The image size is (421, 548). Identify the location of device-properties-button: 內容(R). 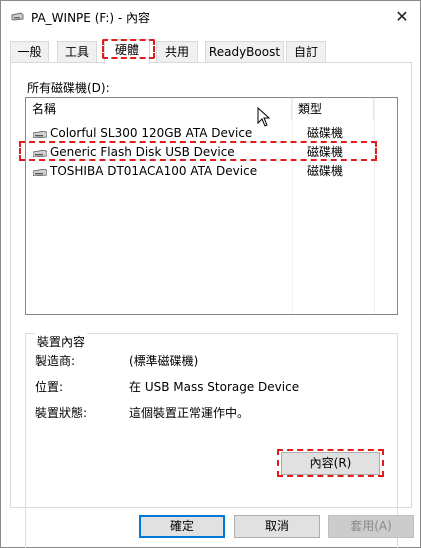
(330, 463).